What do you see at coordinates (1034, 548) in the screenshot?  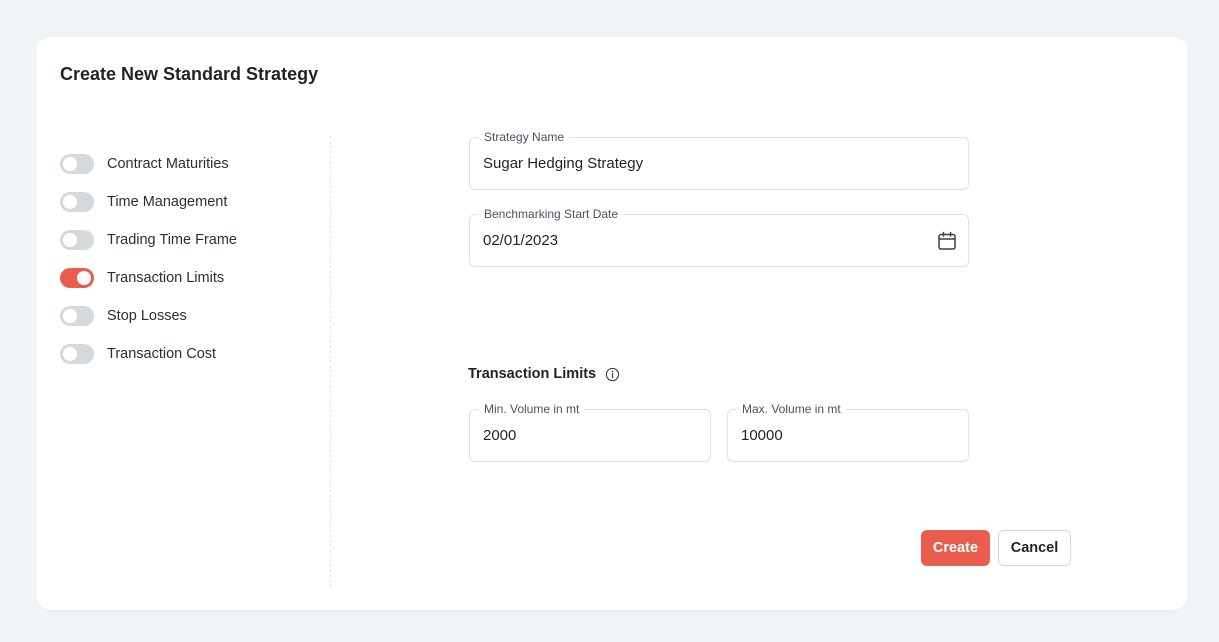 I see `cancel-button: Cancel` at bounding box center [1034, 548].